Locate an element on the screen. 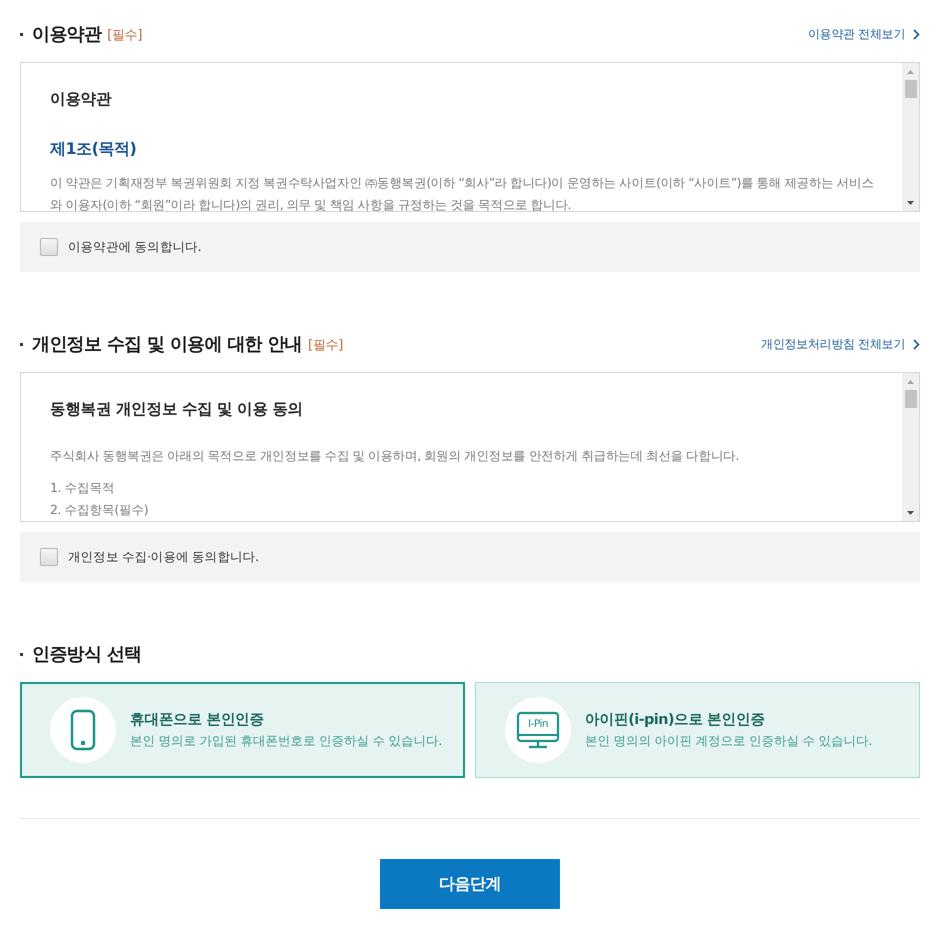 Image resolution: width=943 pixels, height=937 pixels. article-heading: 제1조(목적) is located at coordinates (94, 149).